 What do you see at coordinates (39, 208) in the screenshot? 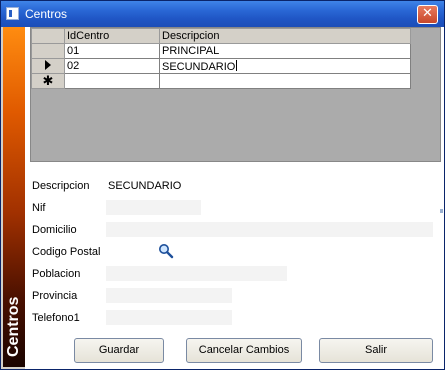
I see `label-nif: Nif` at bounding box center [39, 208].